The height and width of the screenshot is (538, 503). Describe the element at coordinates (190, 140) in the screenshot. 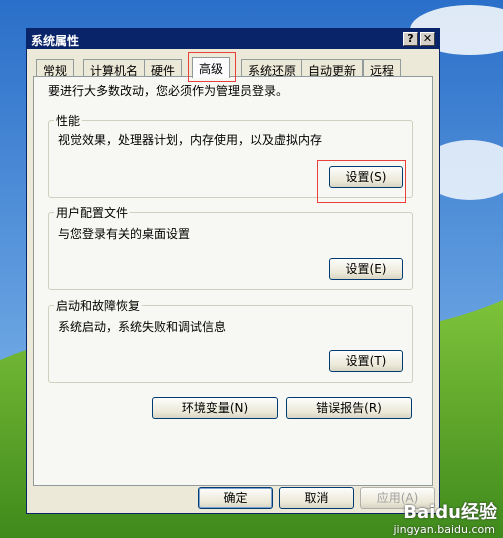

I see `performance-description: 视觉效果，处理器计划，内存使用，以及虚拟内存` at that location.